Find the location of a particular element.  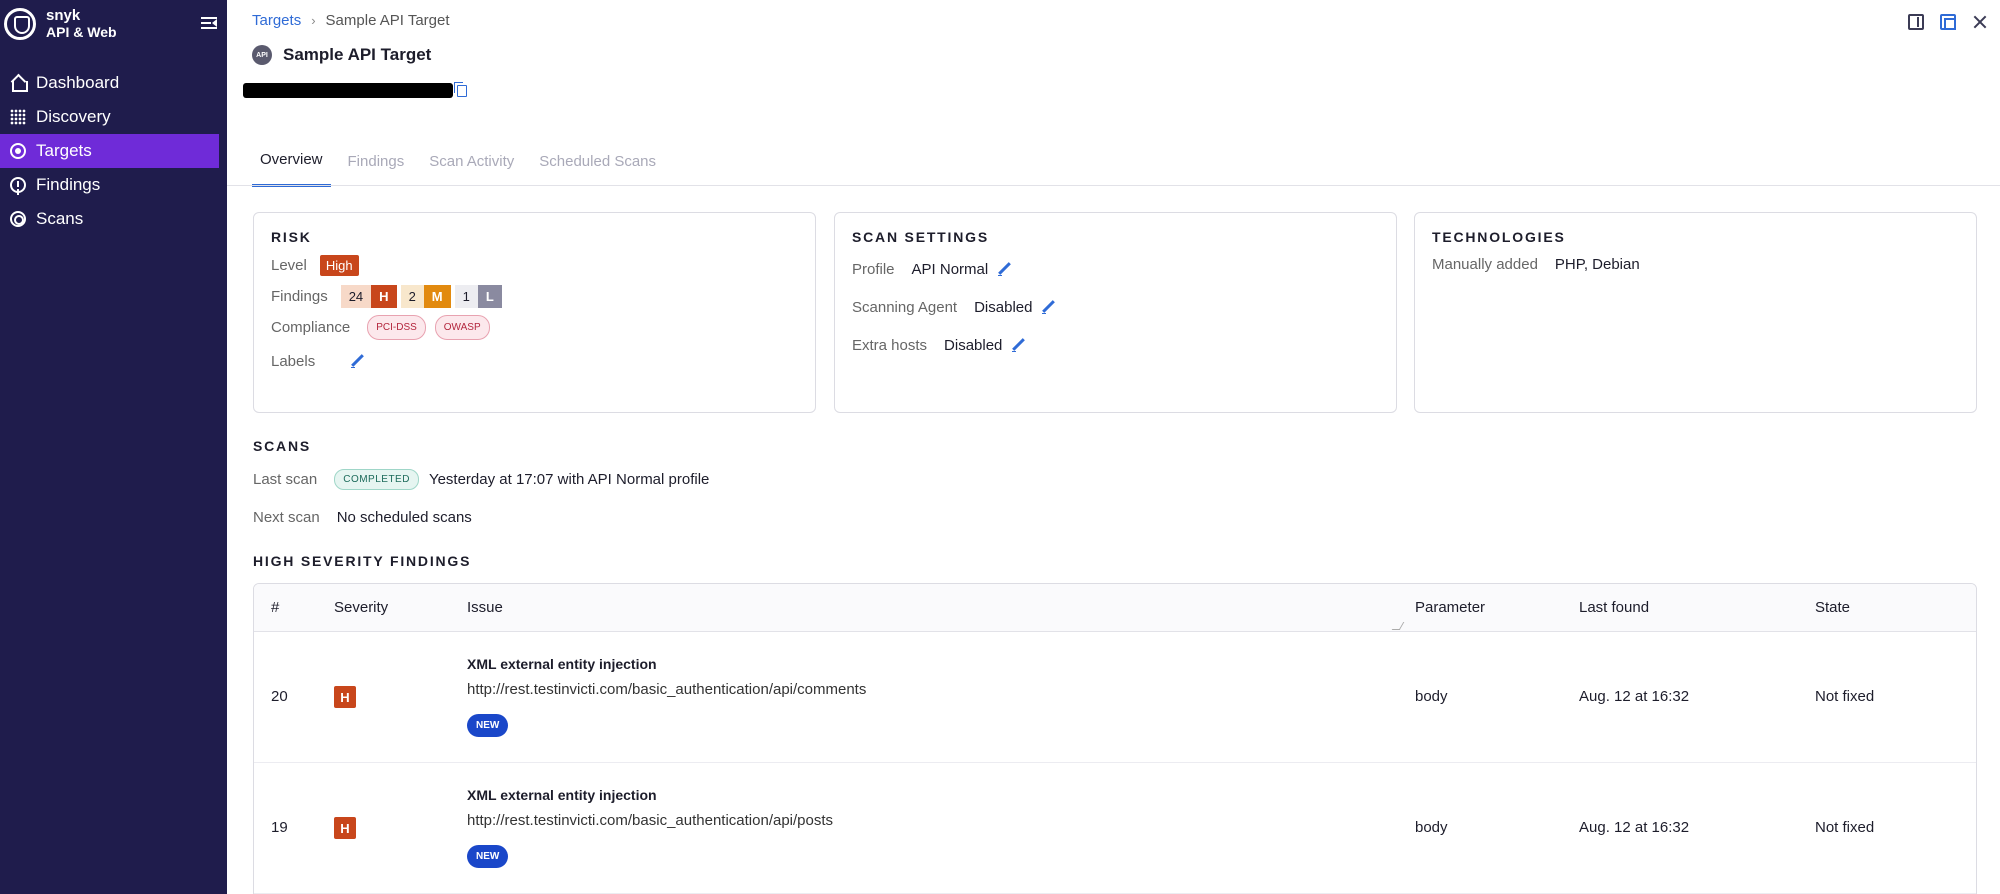

brand-title: snyk is located at coordinates (63, 15).